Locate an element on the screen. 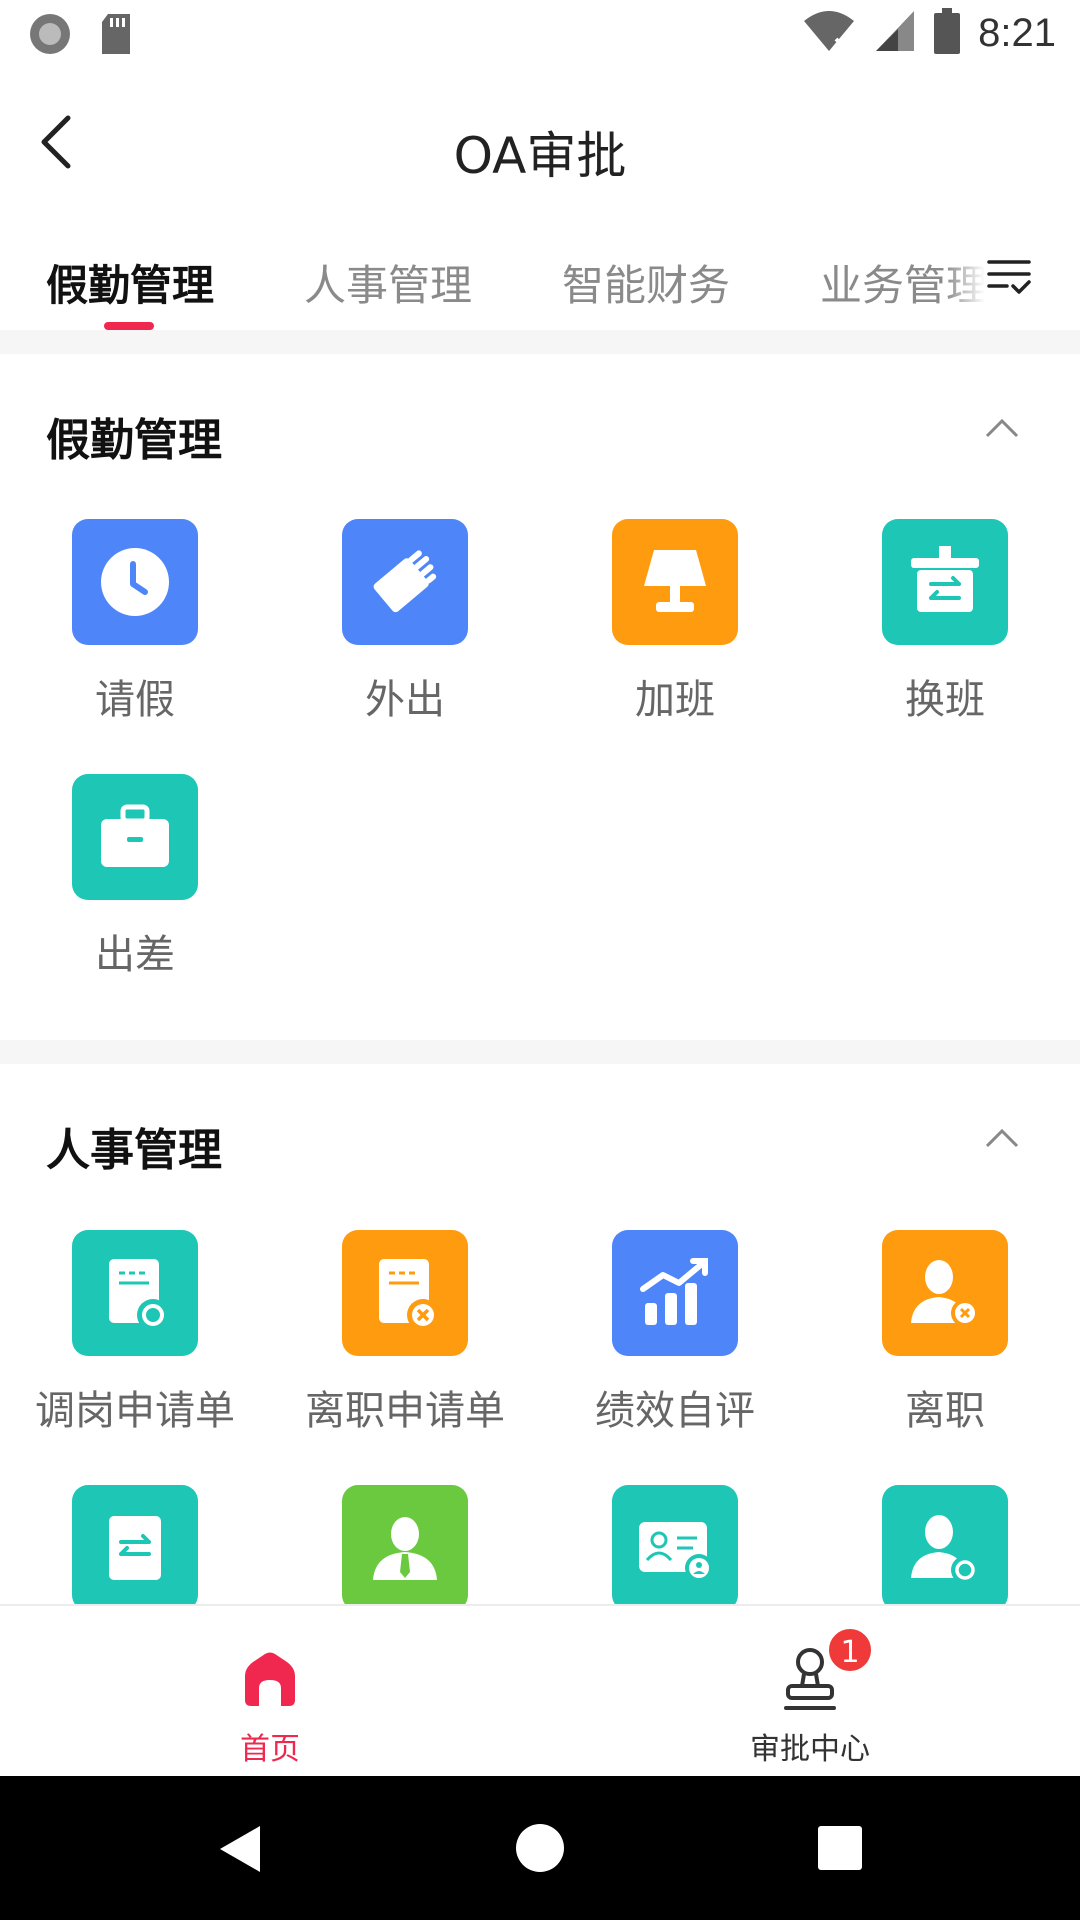  grid-item-transfer-form: 调岗申请单 is located at coordinates (135, 1333).